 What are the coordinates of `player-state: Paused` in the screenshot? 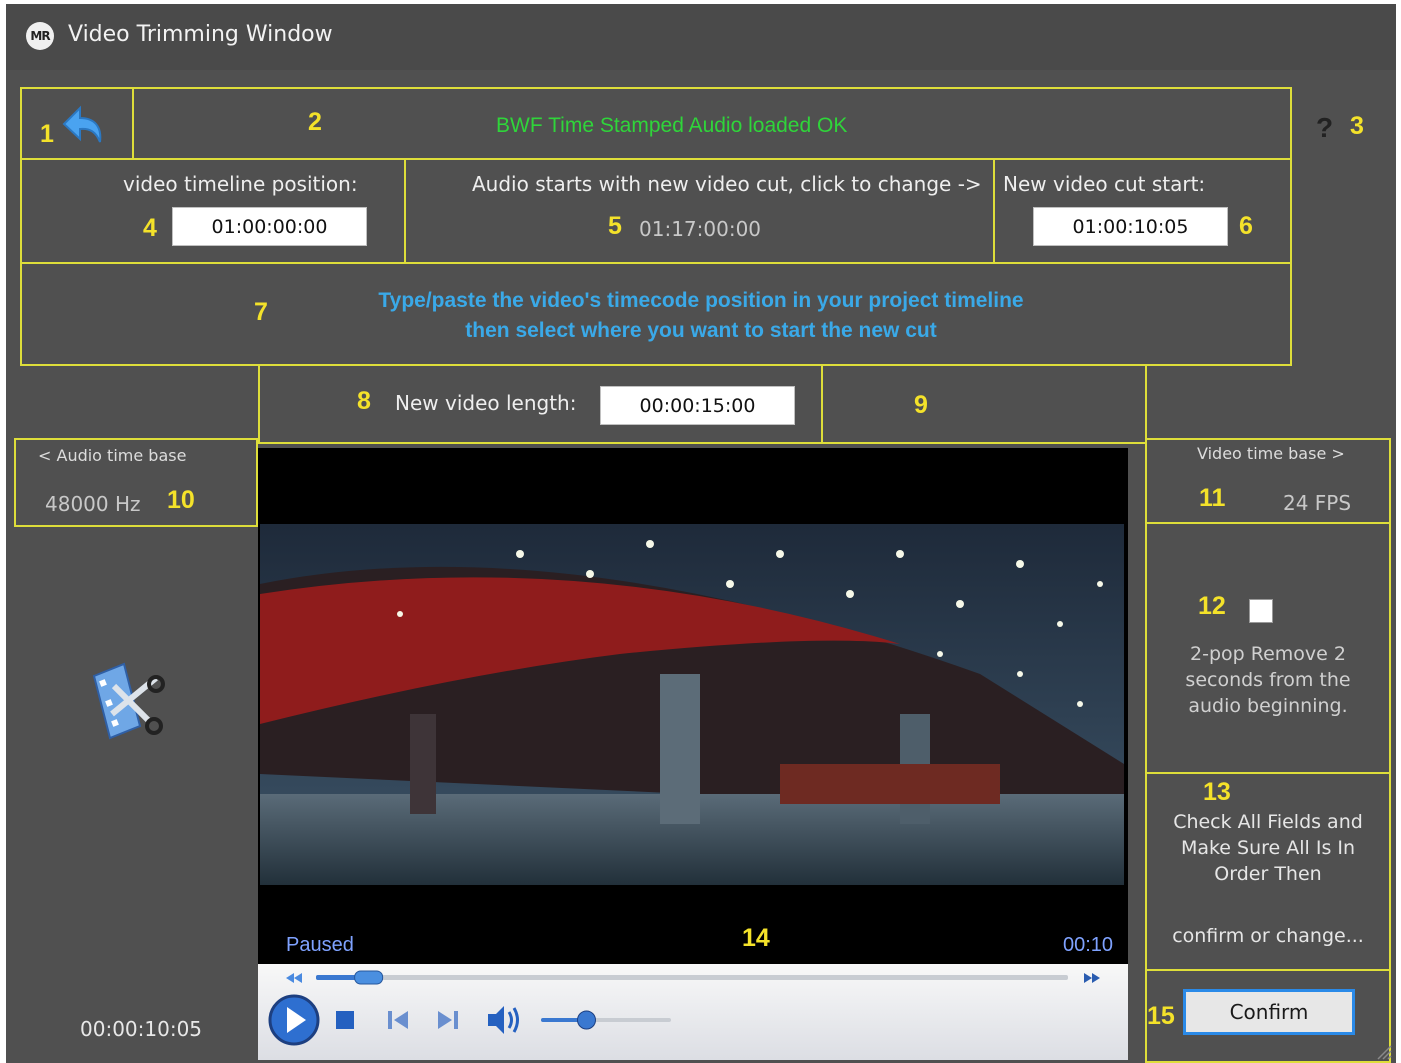 It's located at (320, 945).